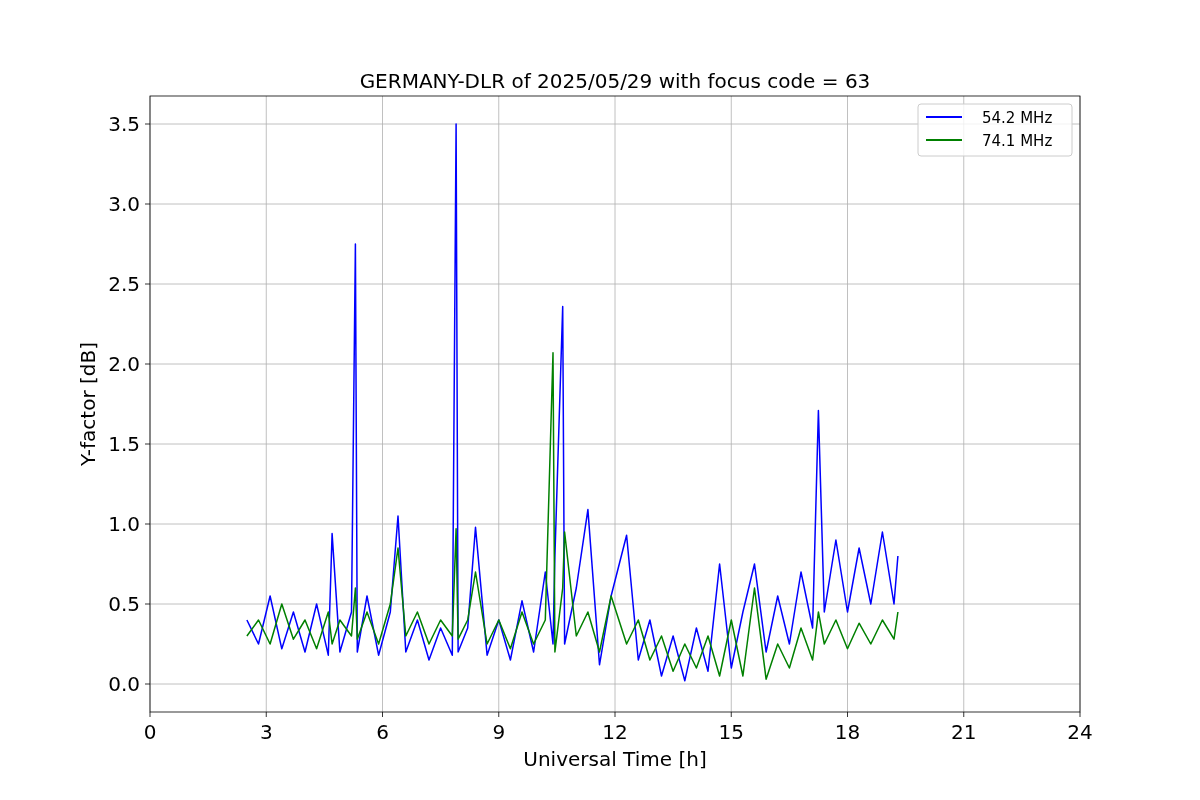 The width and height of the screenshot is (1200, 800). Describe the element at coordinates (124, 284) in the screenshot. I see `y-tick-label: 2.5` at that location.